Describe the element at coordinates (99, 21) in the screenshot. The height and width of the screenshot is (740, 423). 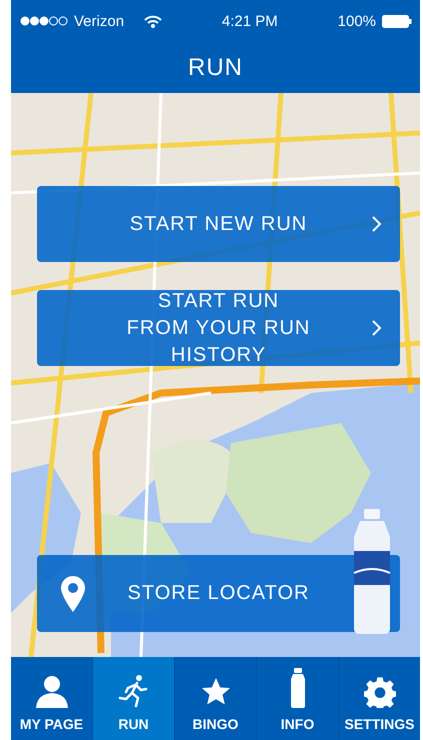
I see `carrier-name: Verizon` at that location.